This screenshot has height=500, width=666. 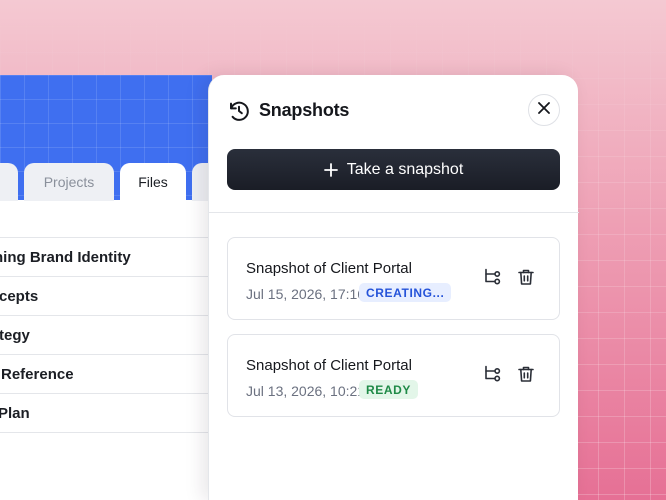 What do you see at coordinates (106, 374) in the screenshot?
I see `file-row: Reference` at bounding box center [106, 374].